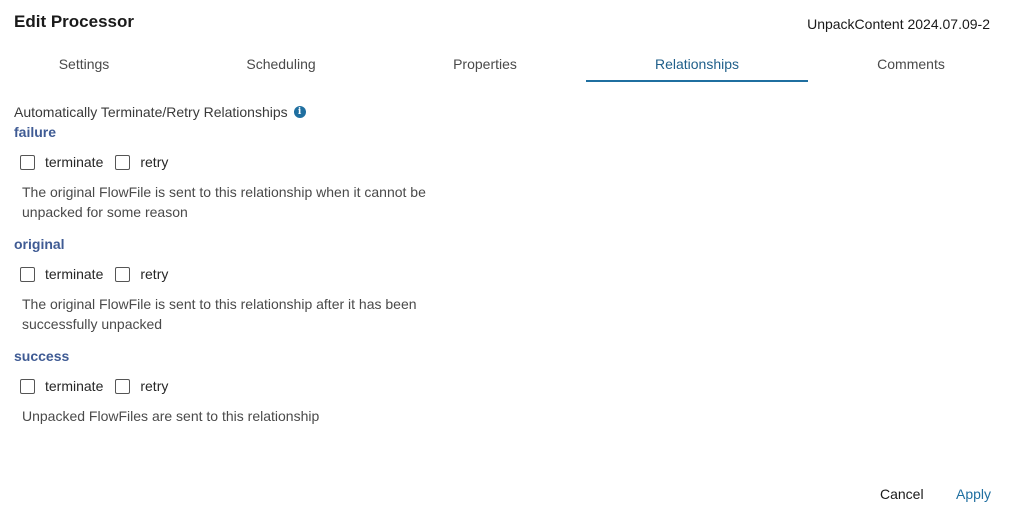 This screenshot has width=1009, height=516. What do you see at coordinates (105, 212) in the screenshot?
I see `description-line: unpacked for some reason` at bounding box center [105, 212].